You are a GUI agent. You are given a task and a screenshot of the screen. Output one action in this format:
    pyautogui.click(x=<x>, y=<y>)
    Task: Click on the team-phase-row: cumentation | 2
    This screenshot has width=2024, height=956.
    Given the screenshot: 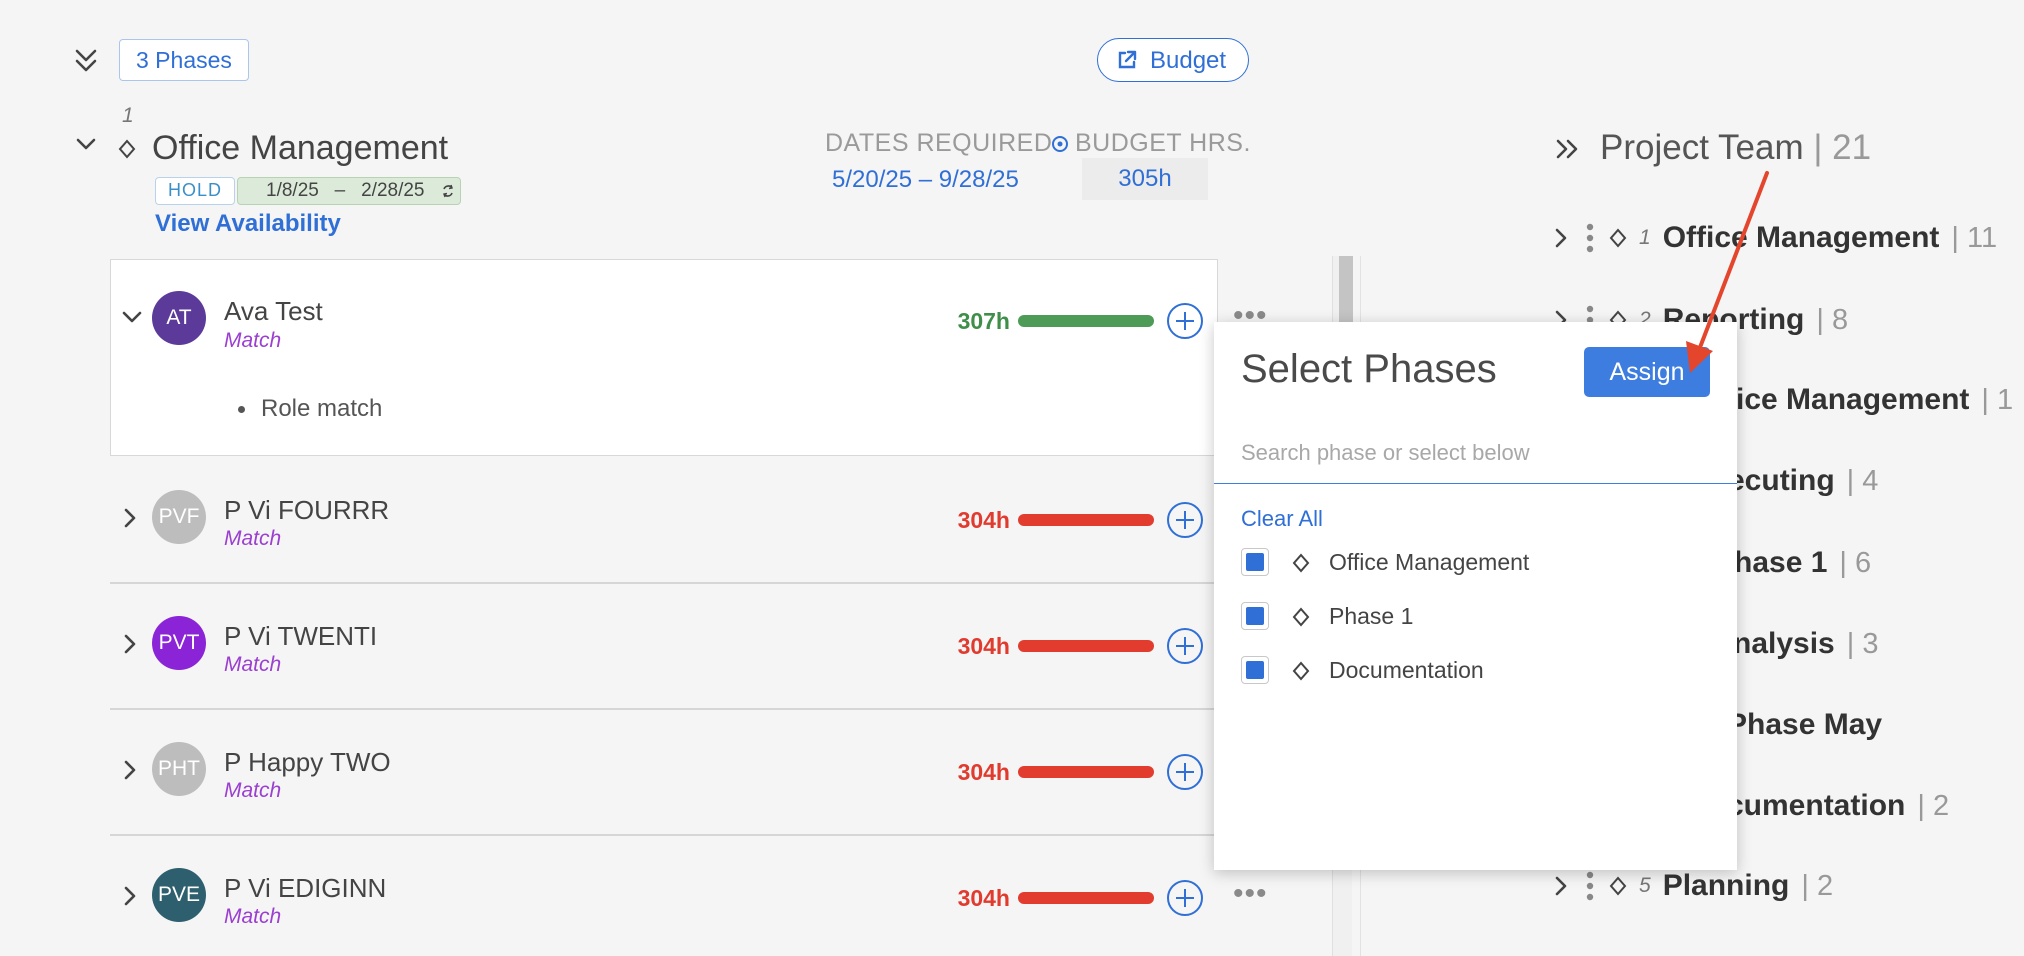 What is the action you would take?
    pyautogui.click(x=1838, y=806)
    